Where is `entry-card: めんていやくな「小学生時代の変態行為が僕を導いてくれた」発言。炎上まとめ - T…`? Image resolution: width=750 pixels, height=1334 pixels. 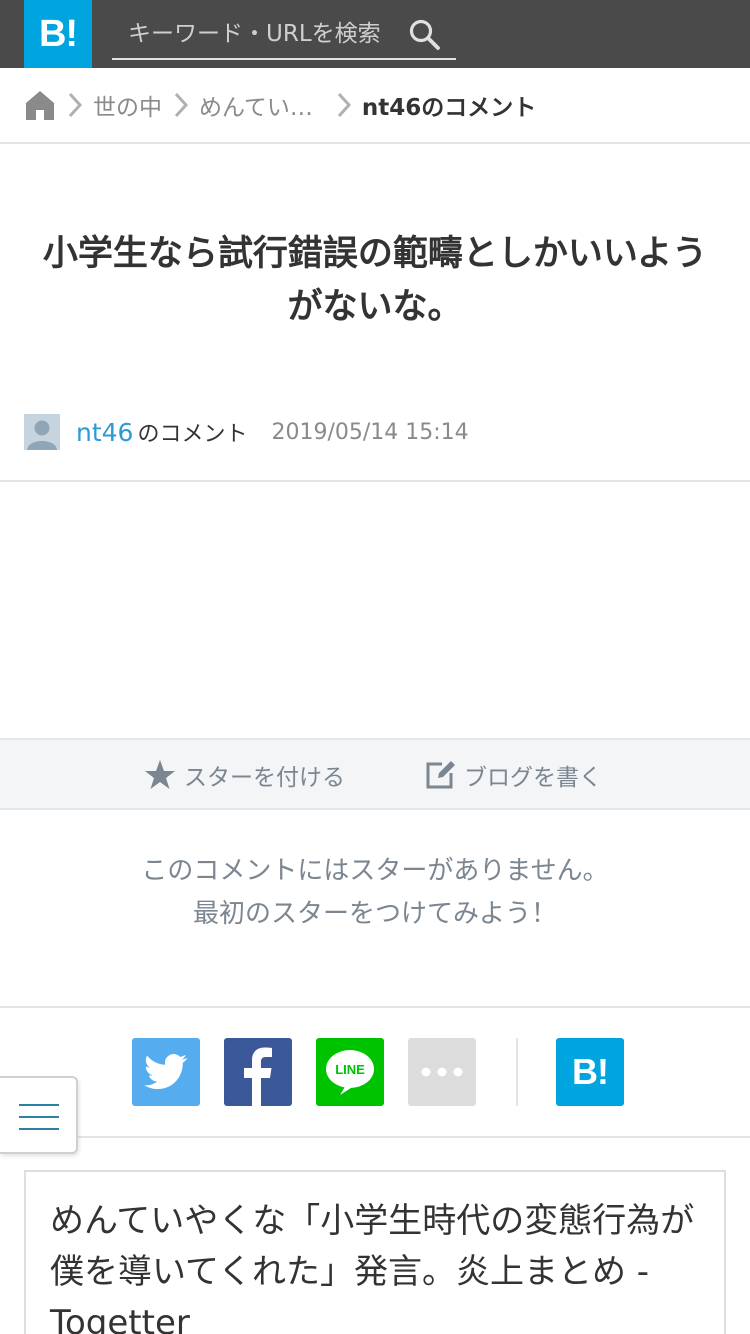
entry-card: めんていやくな「小学生時代の変態行為が僕を導いてくれた」発言。炎上まとめ - T… is located at coordinates (375, 1252).